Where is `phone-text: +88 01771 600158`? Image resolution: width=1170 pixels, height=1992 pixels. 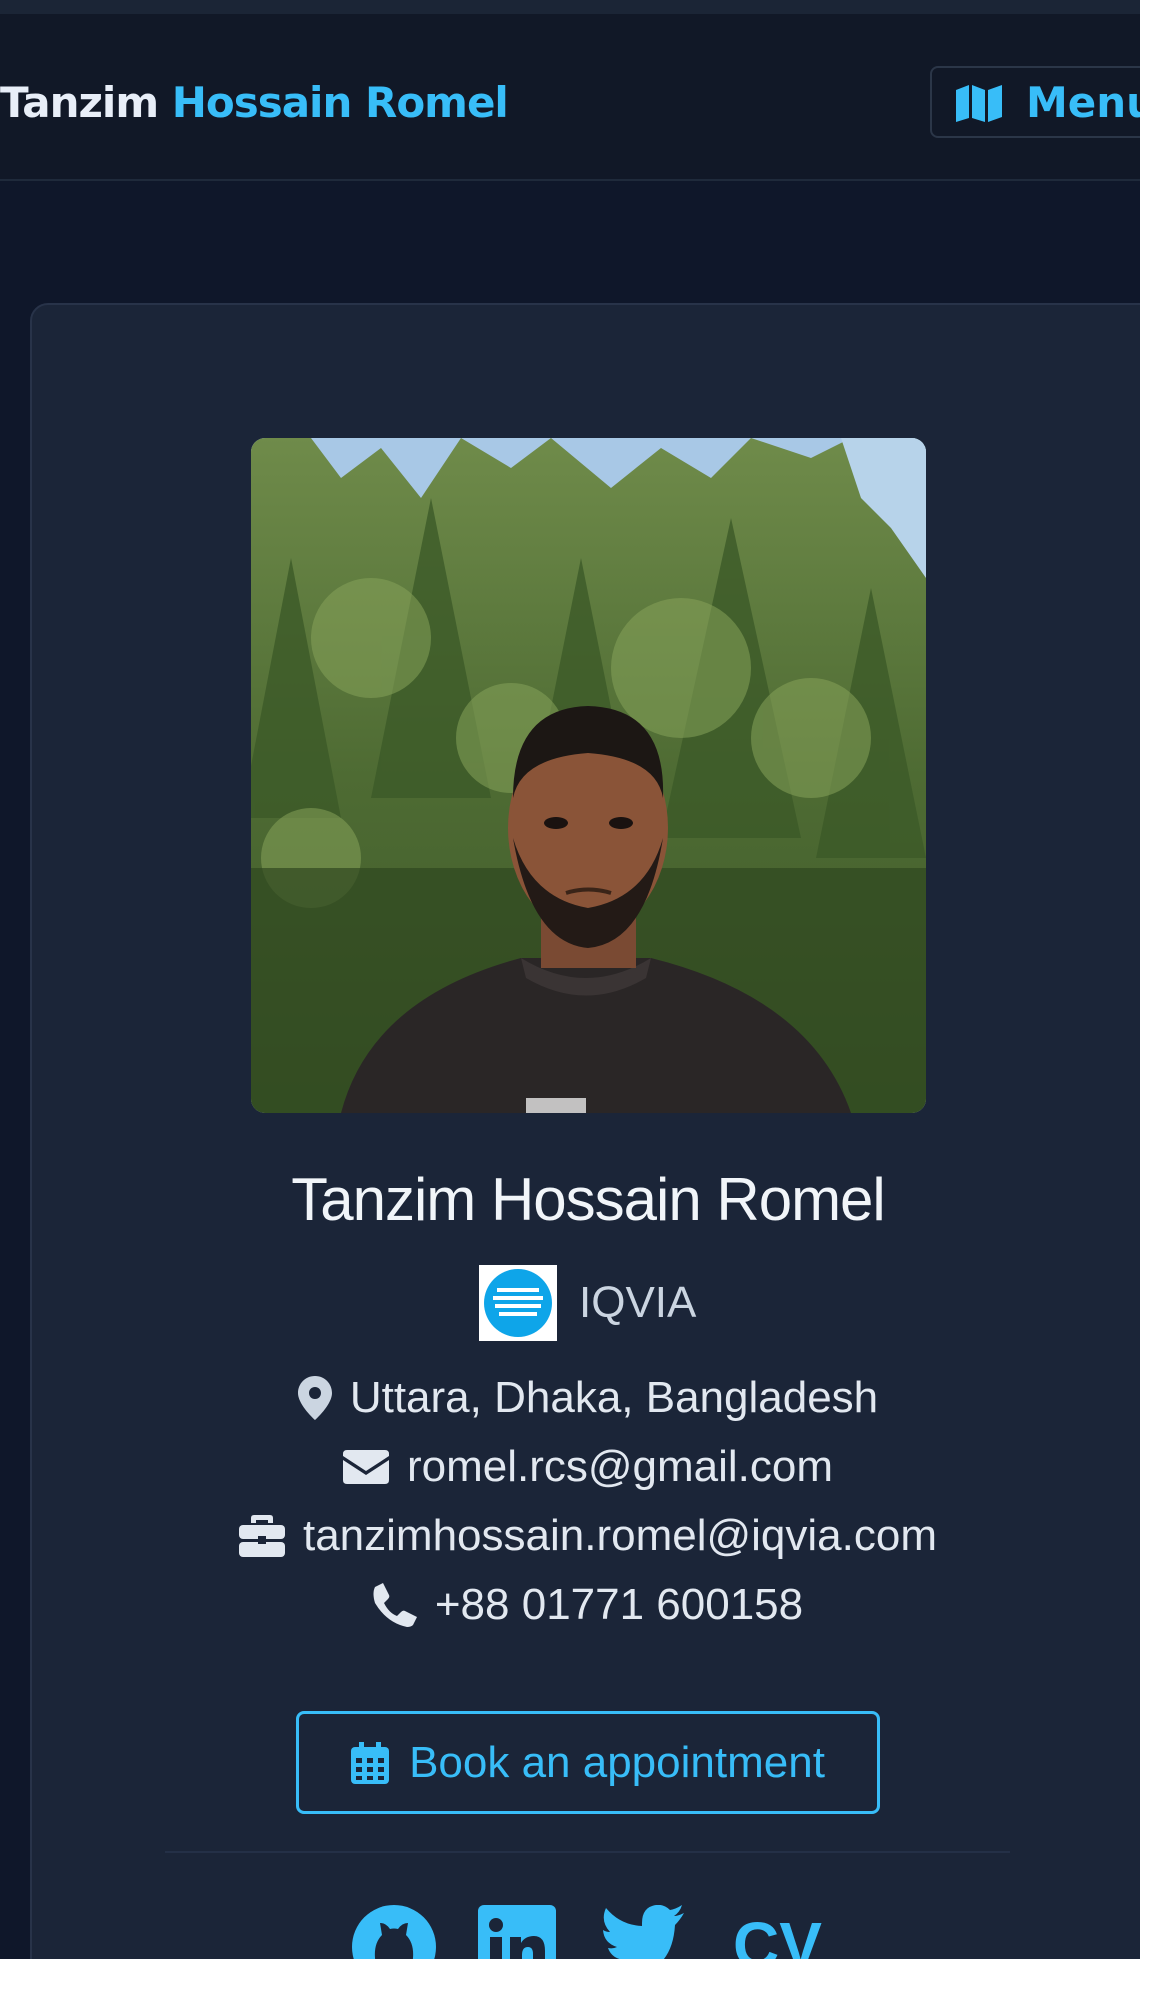 phone-text: +88 01771 600158 is located at coordinates (619, 1604).